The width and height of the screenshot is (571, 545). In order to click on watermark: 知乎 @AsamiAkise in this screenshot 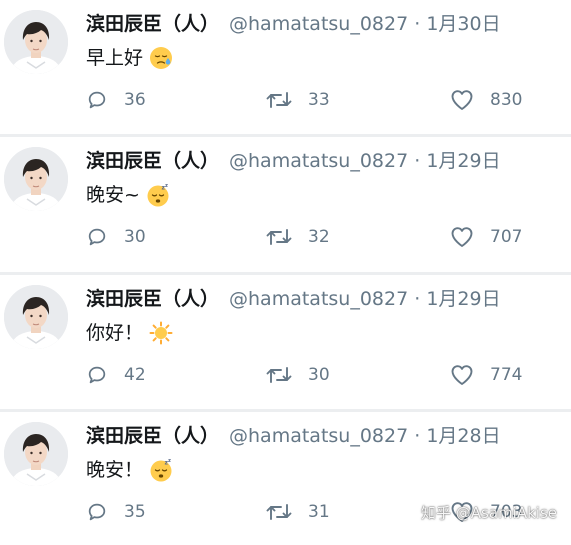, I will do `click(489, 513)`.